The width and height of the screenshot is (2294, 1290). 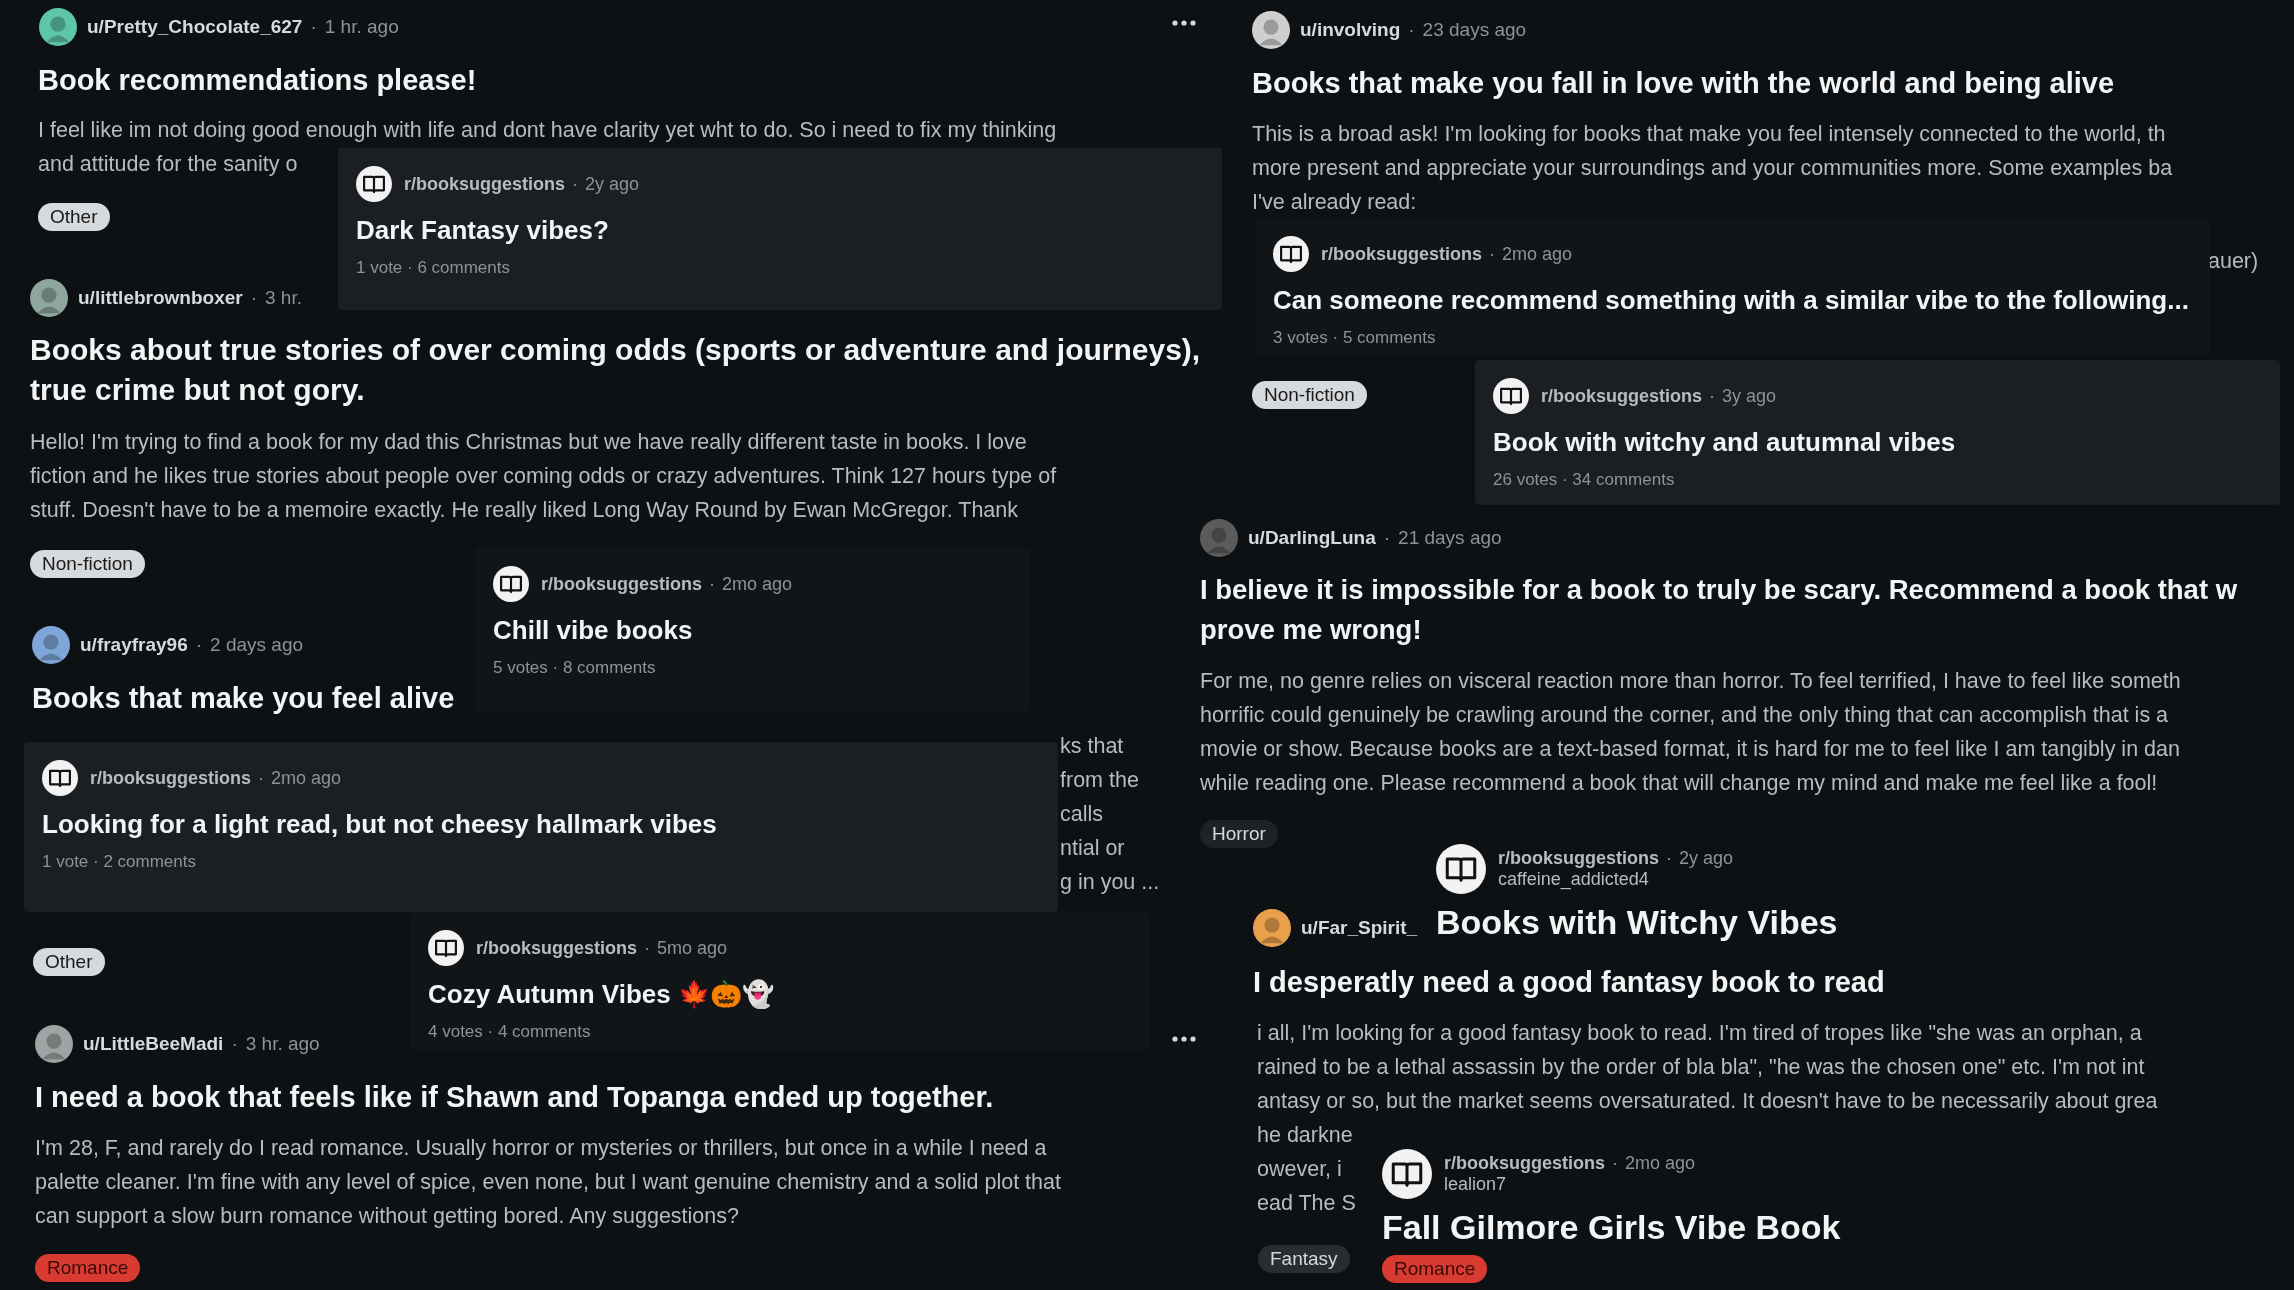 I want to click on post-text: ks that, so click(x=1092, y=746).